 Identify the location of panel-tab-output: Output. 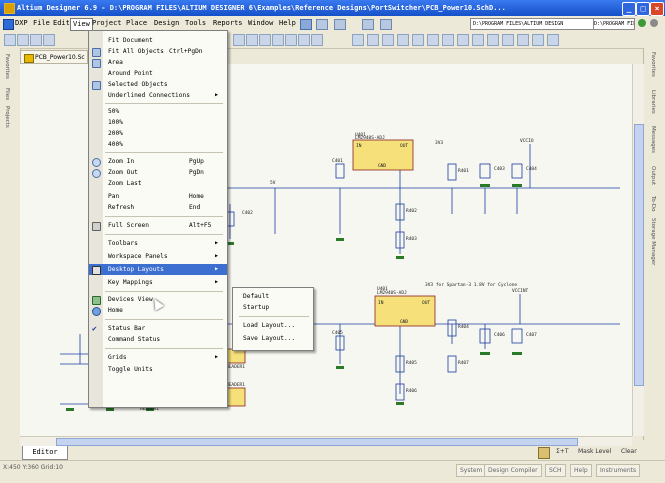
(653, 175).